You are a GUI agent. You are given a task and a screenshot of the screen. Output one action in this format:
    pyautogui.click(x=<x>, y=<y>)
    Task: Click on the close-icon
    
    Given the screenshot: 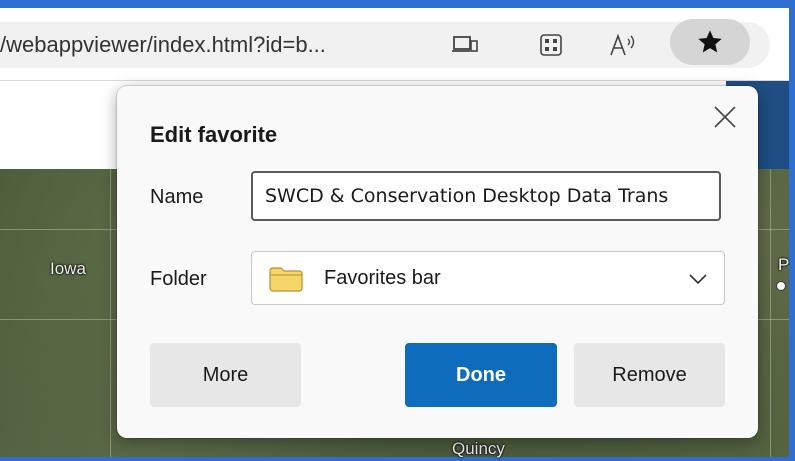 What is the action you would take?
    pyautogui.click(x=725, y=117)
    